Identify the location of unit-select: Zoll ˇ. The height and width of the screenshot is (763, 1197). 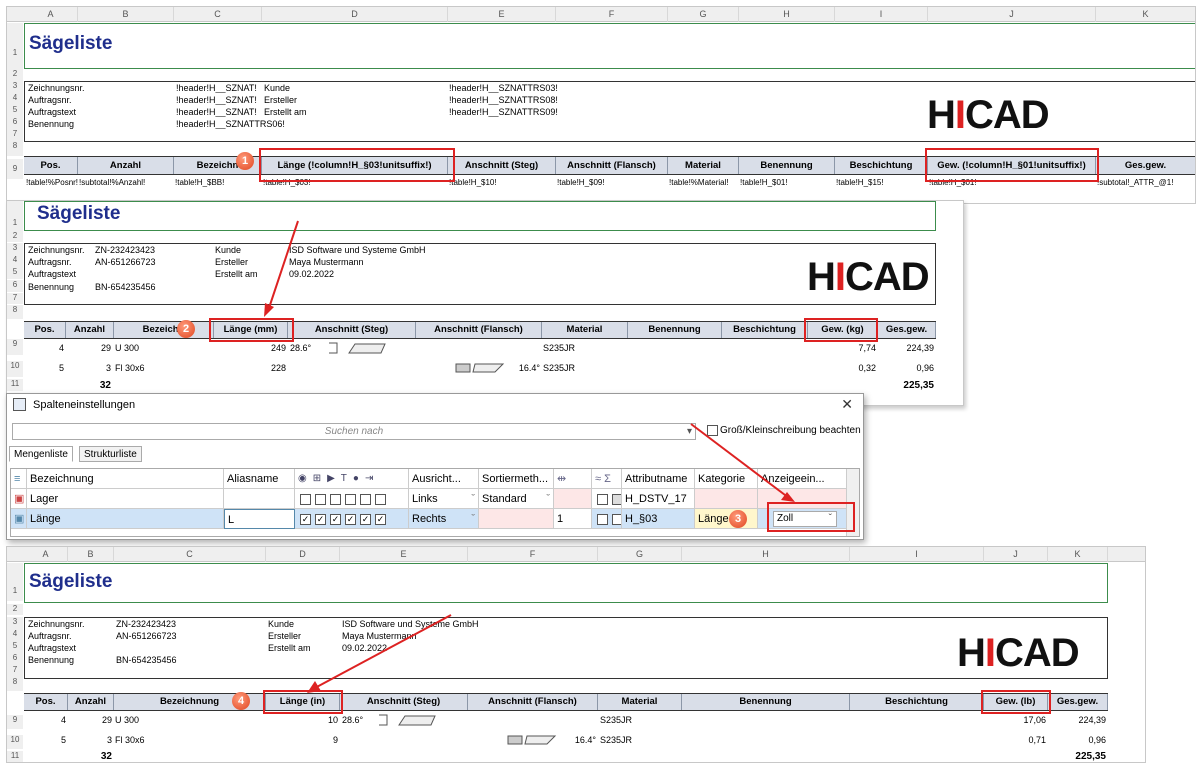
(805, 519).